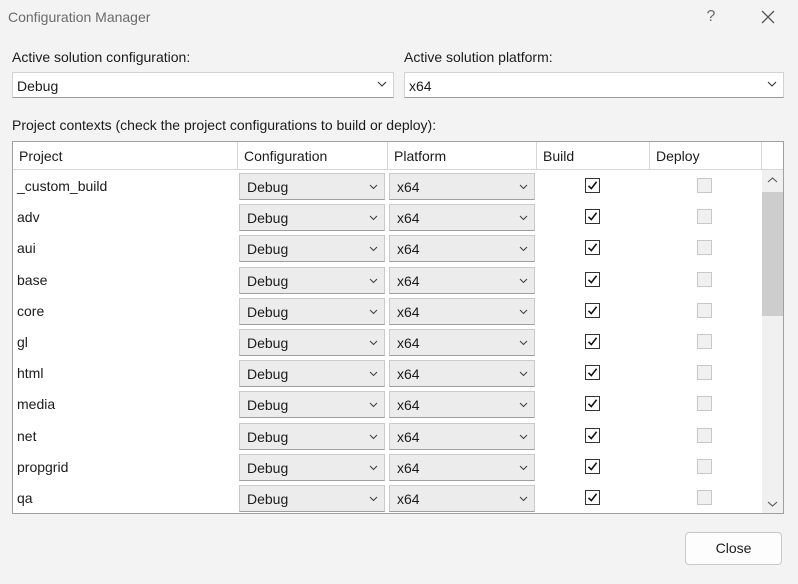  What do you see at coordinates (387, 280) in the screenshot?
I see `table-row: base Debug x64` at bounding box center [387, 280].